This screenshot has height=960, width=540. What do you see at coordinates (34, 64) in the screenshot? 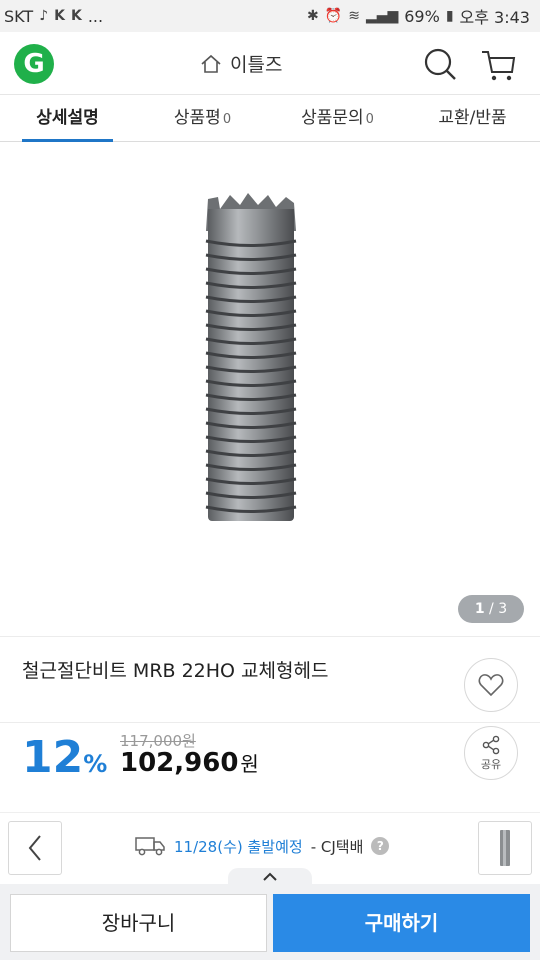
I see `gmarket-logo: G` at bounding box center [34, 64].